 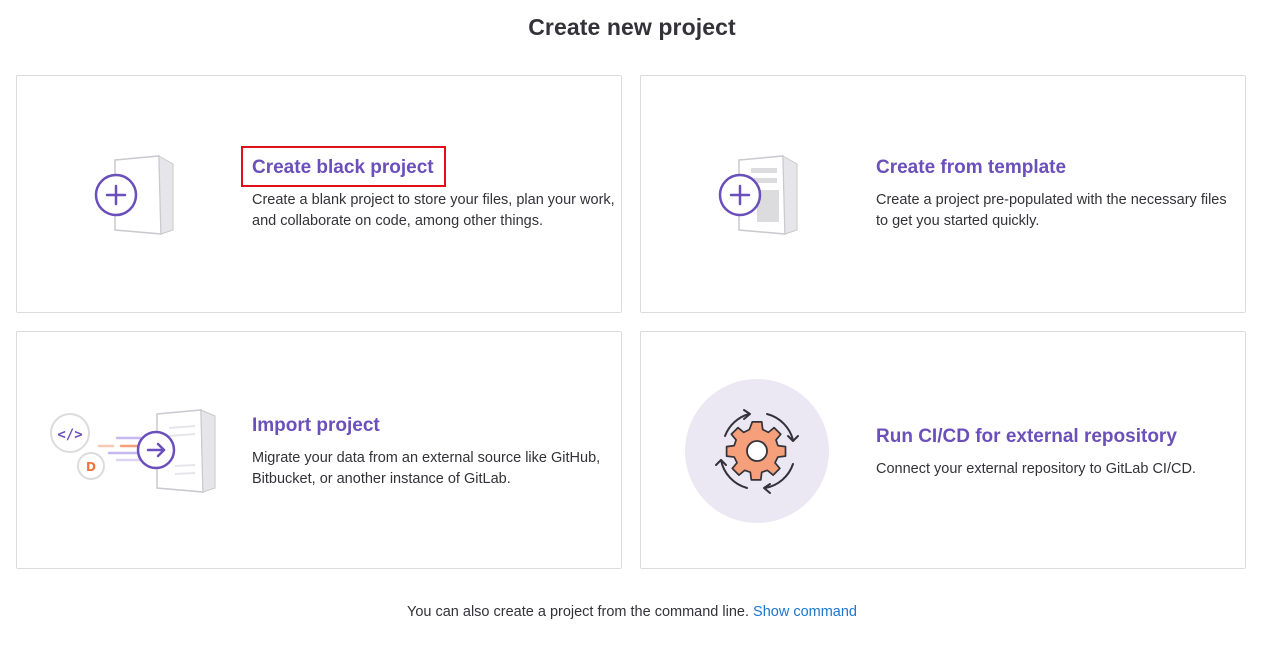 What do you see at coordinates (1058, 437) in the screenshot?
I see `card-title: Run CI/CD for external repository` at bounding box center [1058, 437].